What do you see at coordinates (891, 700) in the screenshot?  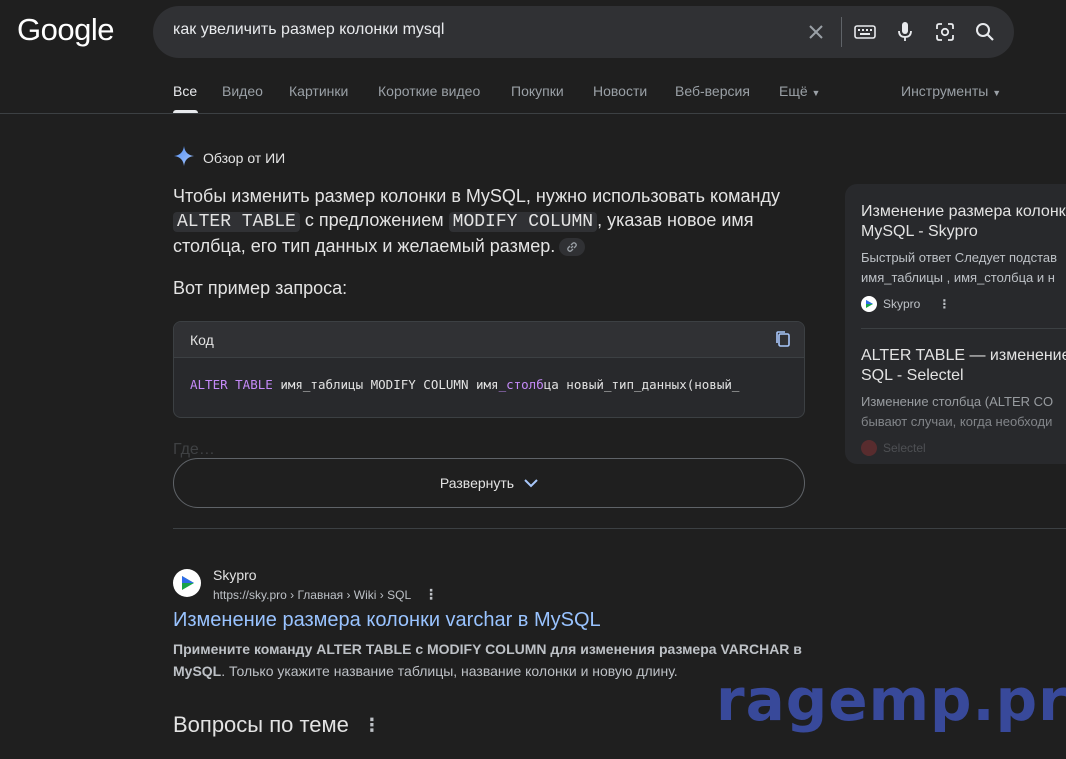 I see `watermark: ragemp.pro` at bounding box center [891, 700].